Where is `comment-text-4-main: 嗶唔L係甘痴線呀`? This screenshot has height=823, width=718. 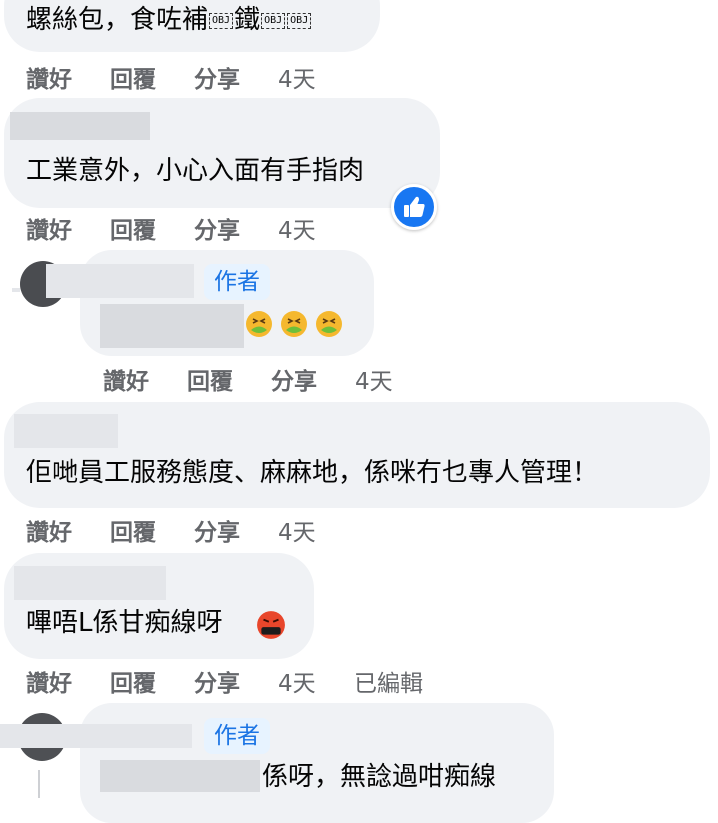 comment-text-4-main: 嗶唔L係甘痴線呀 is located at coordinates (124, 623).